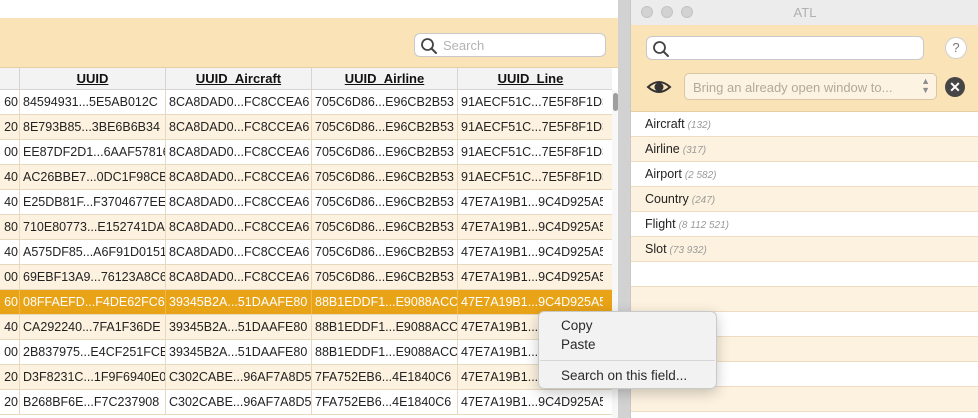 The width and height of the screenshot is (978, 418). I want to click on list-item-label: Airline (317), so click(675, 149).